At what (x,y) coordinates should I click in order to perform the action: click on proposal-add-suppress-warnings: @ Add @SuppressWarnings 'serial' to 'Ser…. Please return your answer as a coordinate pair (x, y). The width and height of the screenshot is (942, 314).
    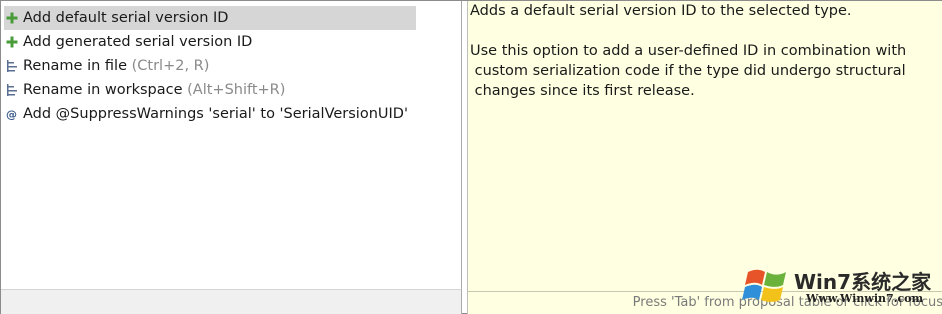
    Looking at the image, I should click on (210, 114).